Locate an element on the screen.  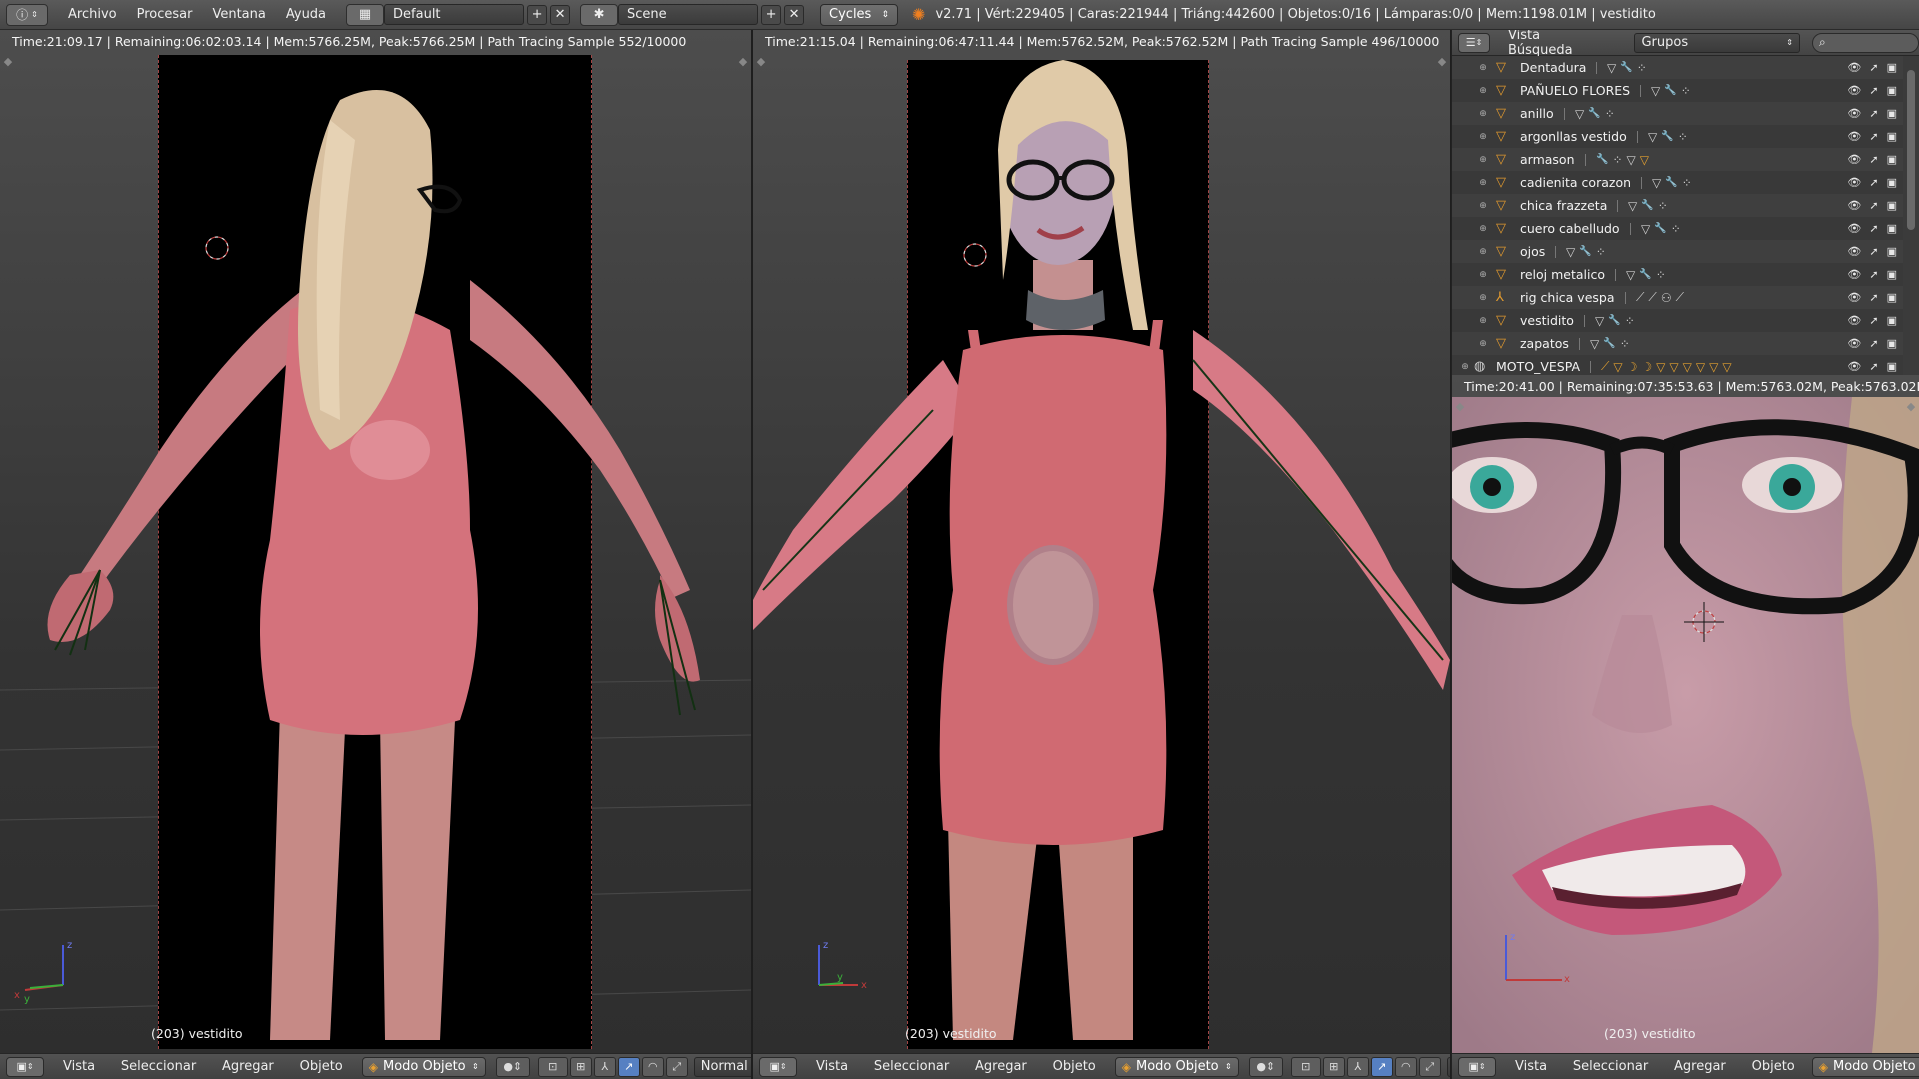
translate-manipulator-button: ⅄ is located at coordinates (604, 1066).